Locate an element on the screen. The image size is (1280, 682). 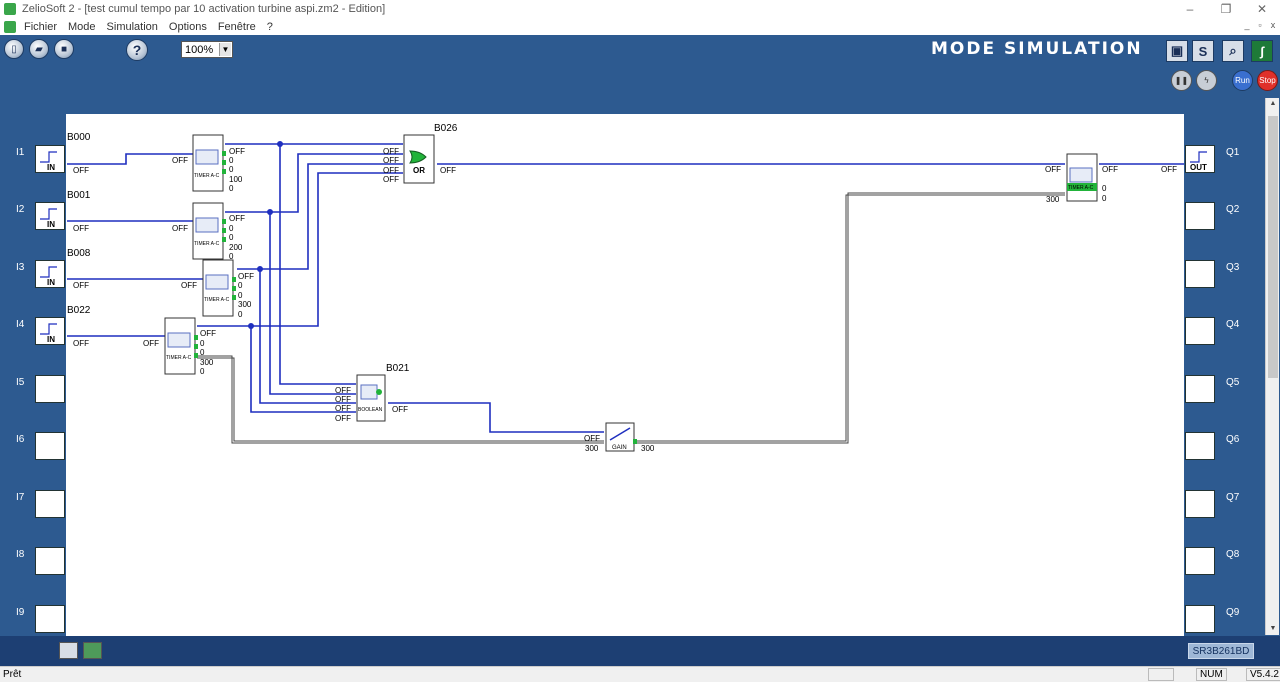
status-ready: Prêt is located at coordinates (12, 674).